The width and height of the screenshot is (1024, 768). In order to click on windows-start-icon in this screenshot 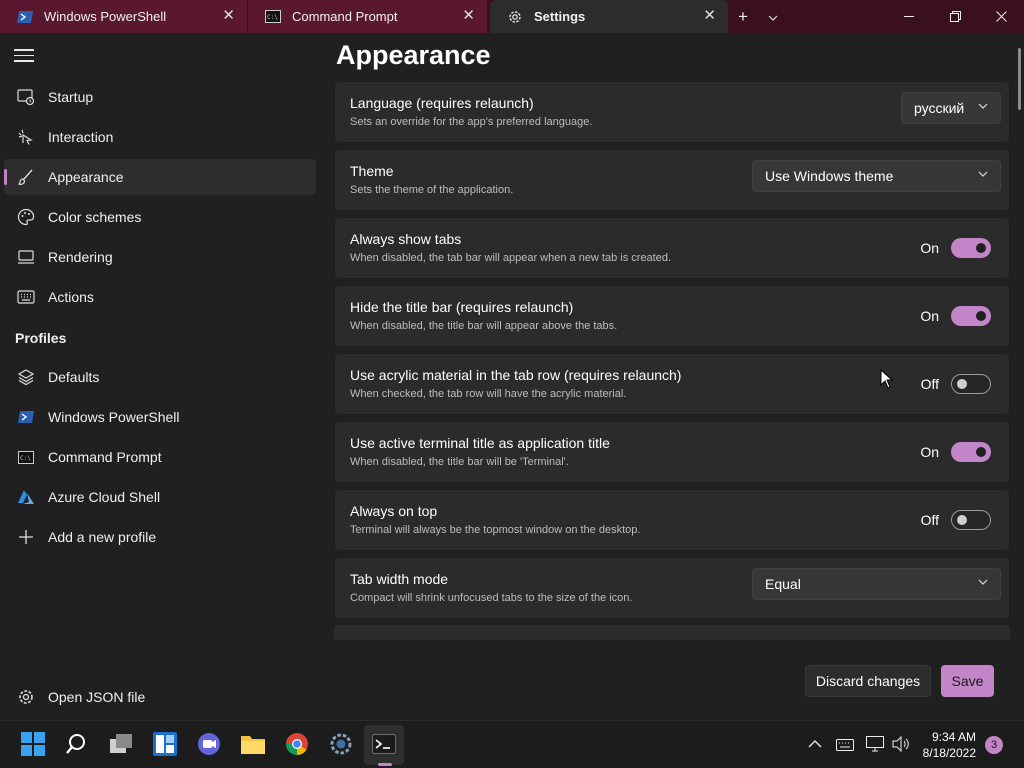, I will do `click(33, 744)`.